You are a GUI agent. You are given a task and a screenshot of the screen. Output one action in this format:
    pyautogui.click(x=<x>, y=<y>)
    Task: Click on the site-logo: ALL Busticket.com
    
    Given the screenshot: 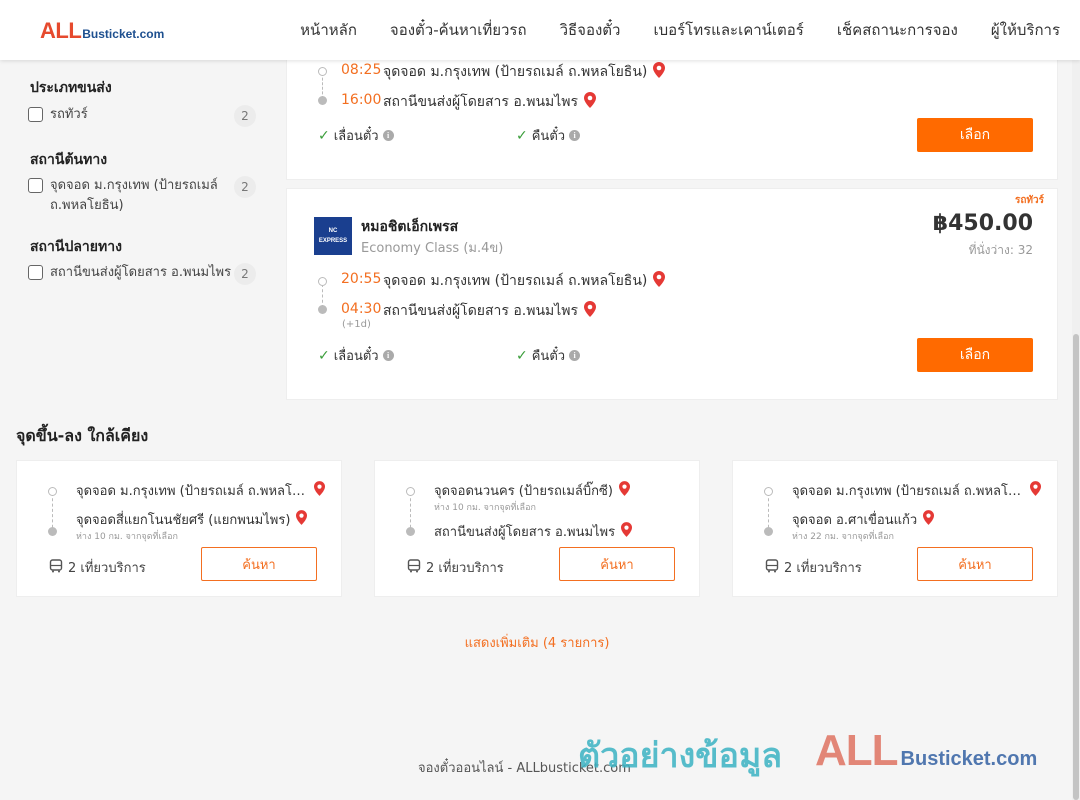 What is the action you would take?
    pyautogui.click(x=102, y=31)
    